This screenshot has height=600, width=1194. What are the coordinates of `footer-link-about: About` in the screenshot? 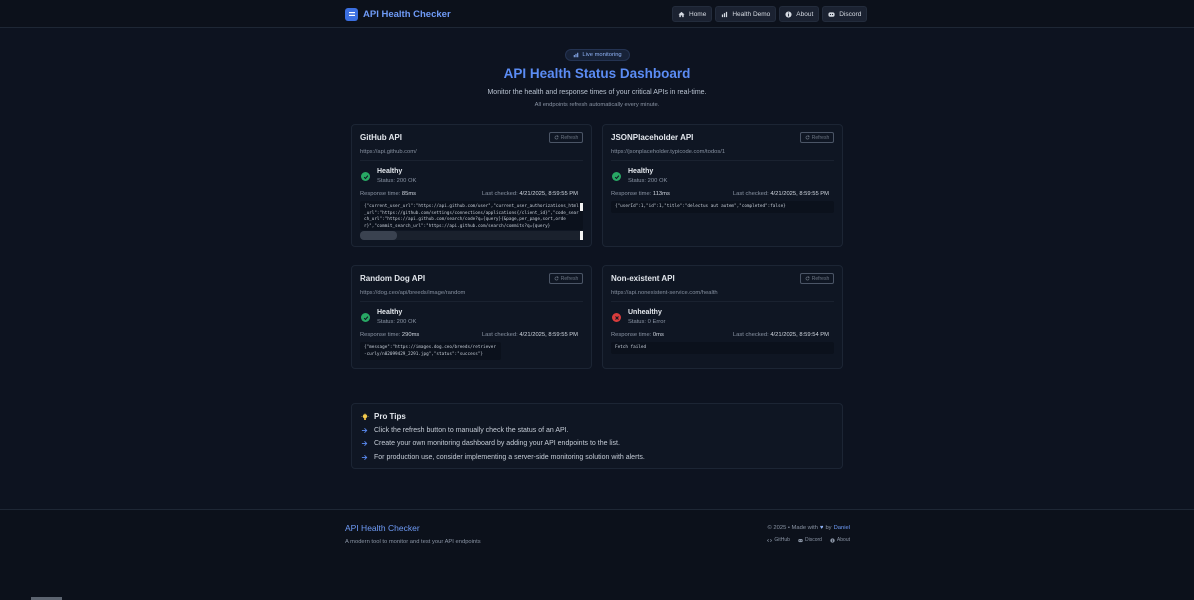 It's located at (840, 540).